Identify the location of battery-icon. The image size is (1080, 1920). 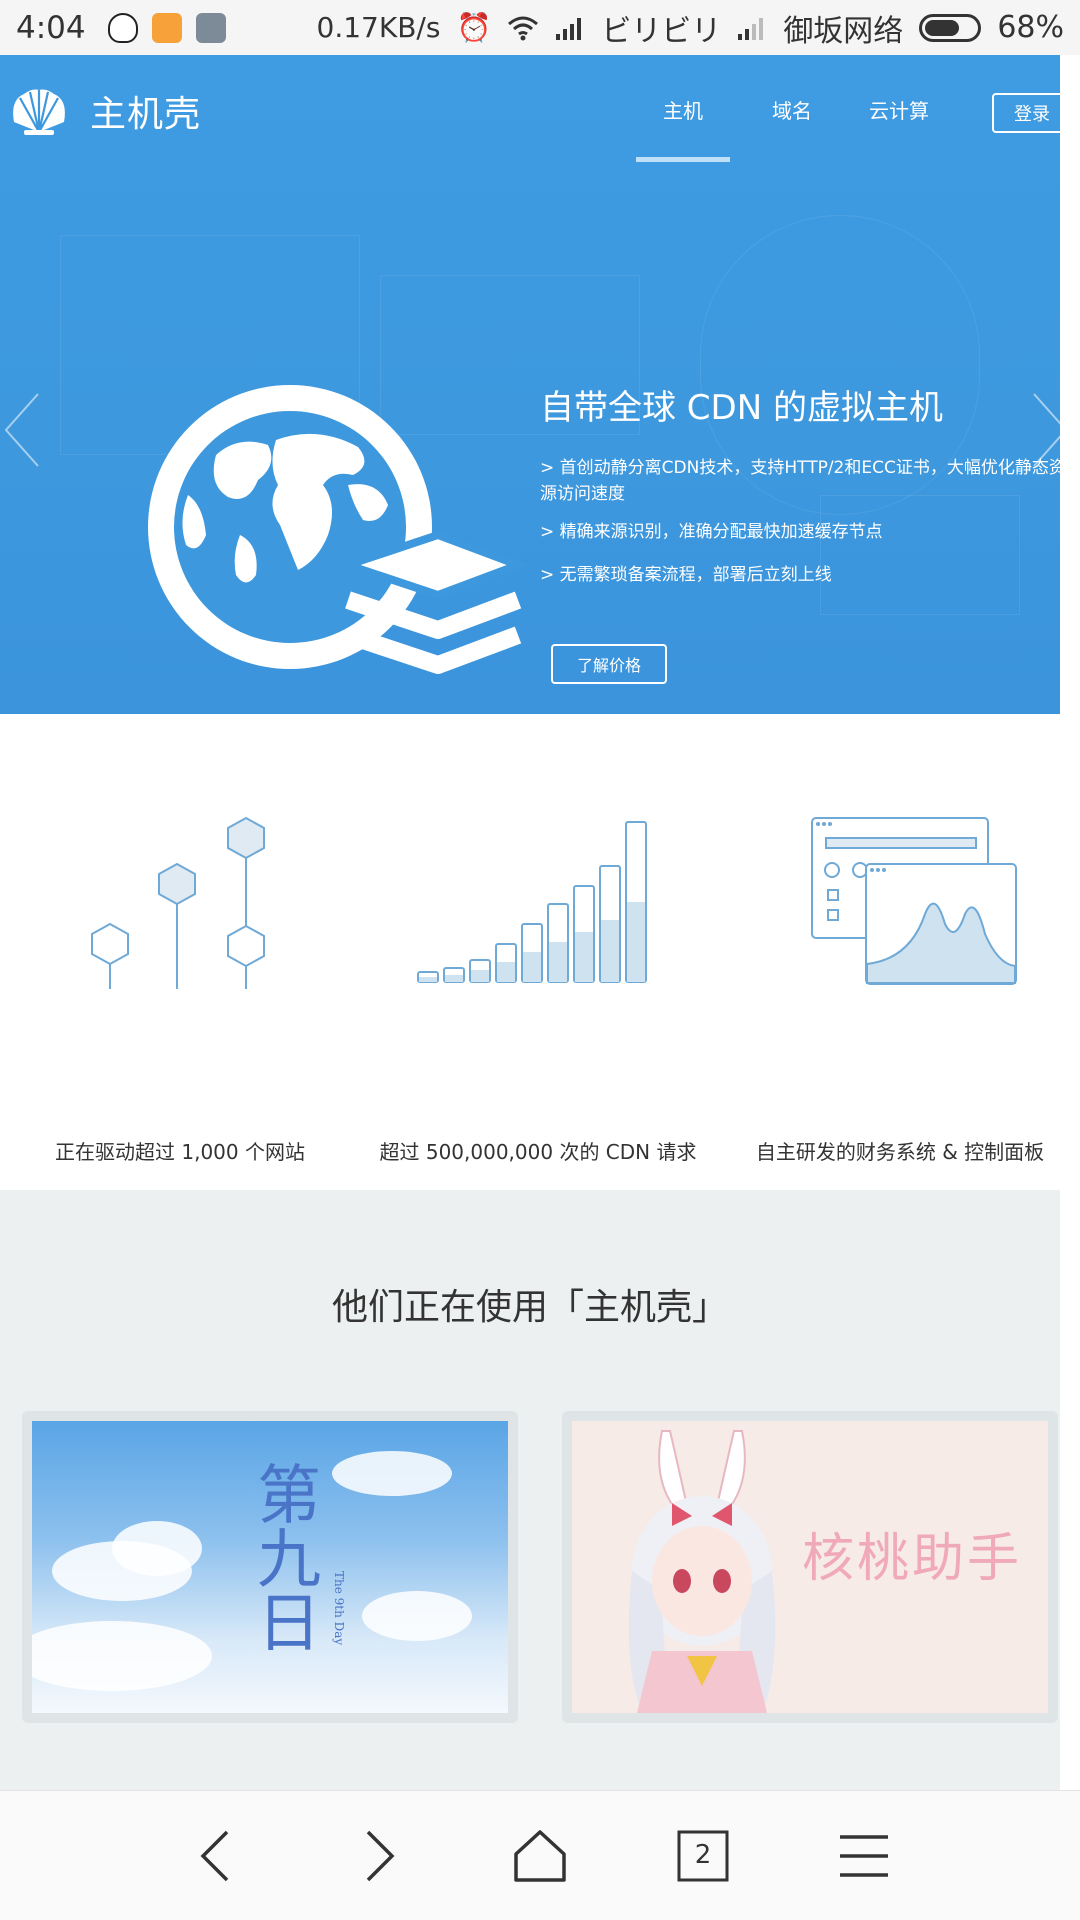
(950, 27).